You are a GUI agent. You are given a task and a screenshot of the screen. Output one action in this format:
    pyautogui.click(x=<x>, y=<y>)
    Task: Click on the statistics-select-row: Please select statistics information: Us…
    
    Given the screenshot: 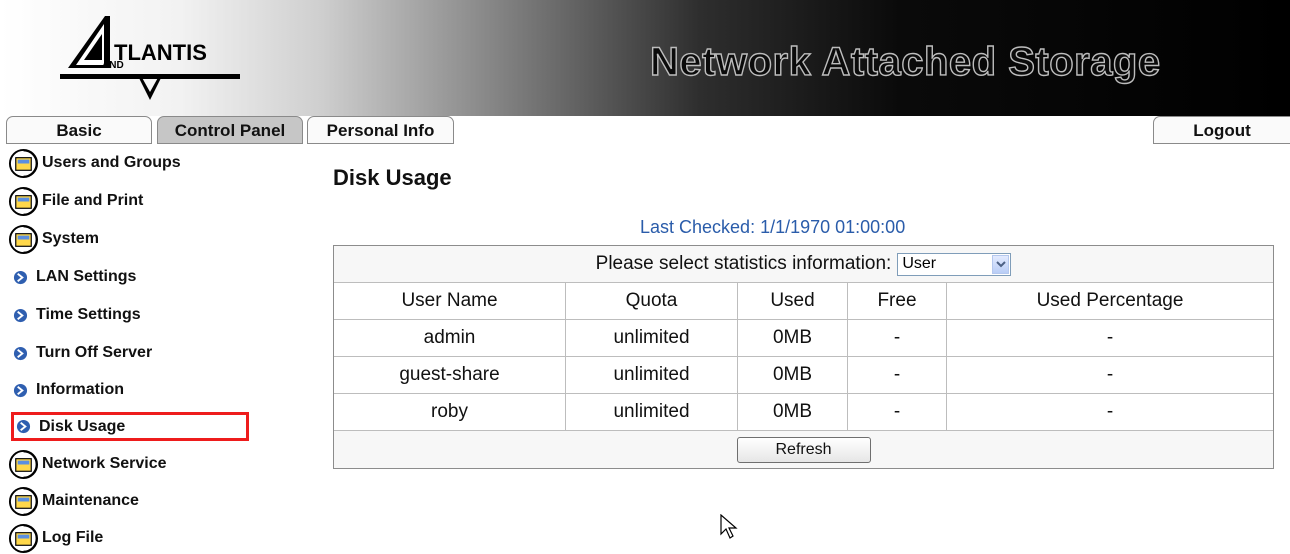 What is the action you would take?
    pyautogui.click(x=803, y=264)
    